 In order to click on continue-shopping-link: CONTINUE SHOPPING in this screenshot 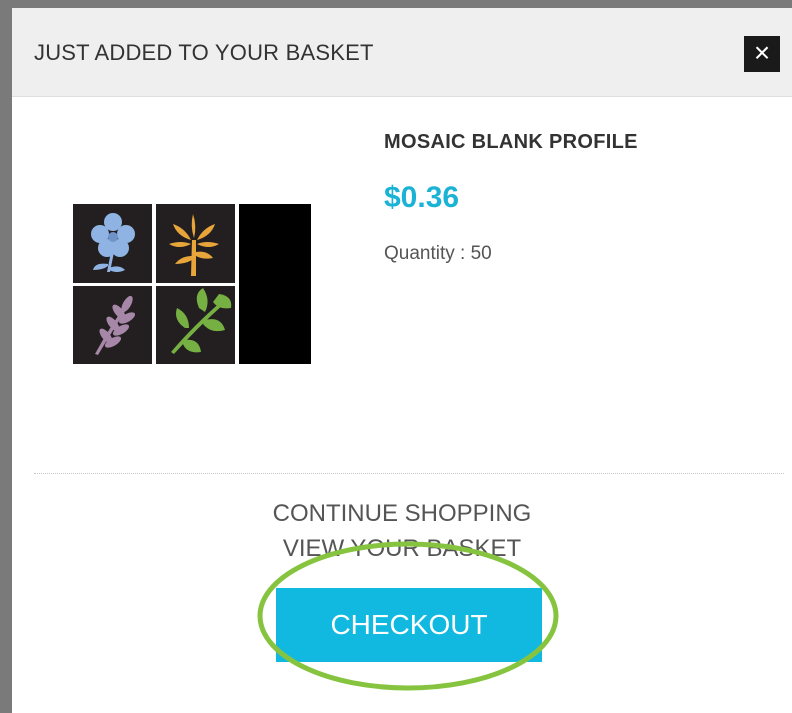, I will do `click(402, 514)`.